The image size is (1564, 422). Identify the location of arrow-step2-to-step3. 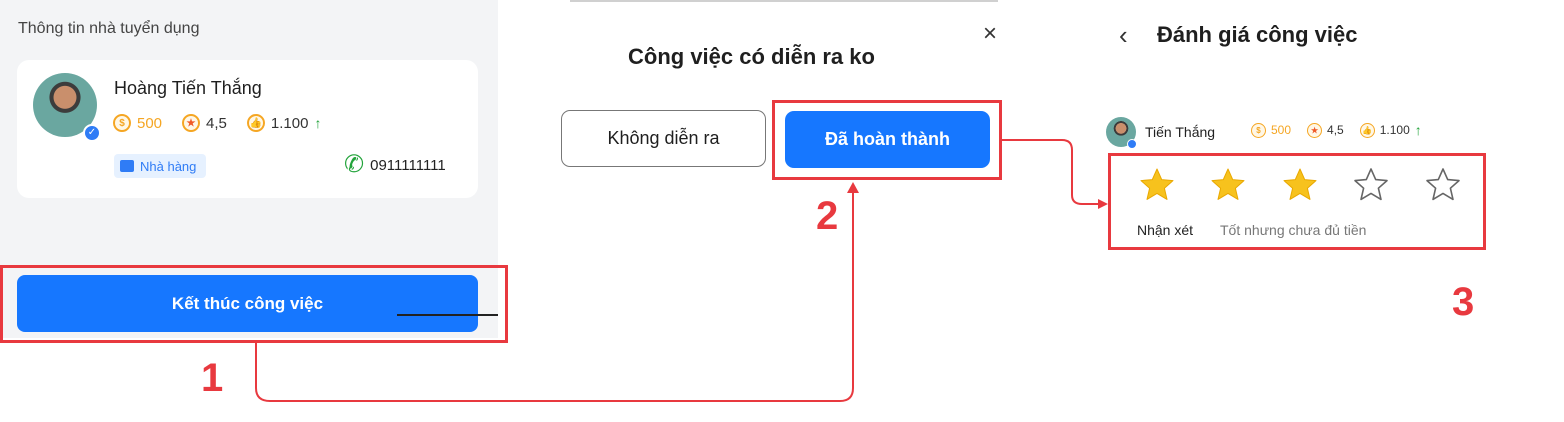
(1051, 172).